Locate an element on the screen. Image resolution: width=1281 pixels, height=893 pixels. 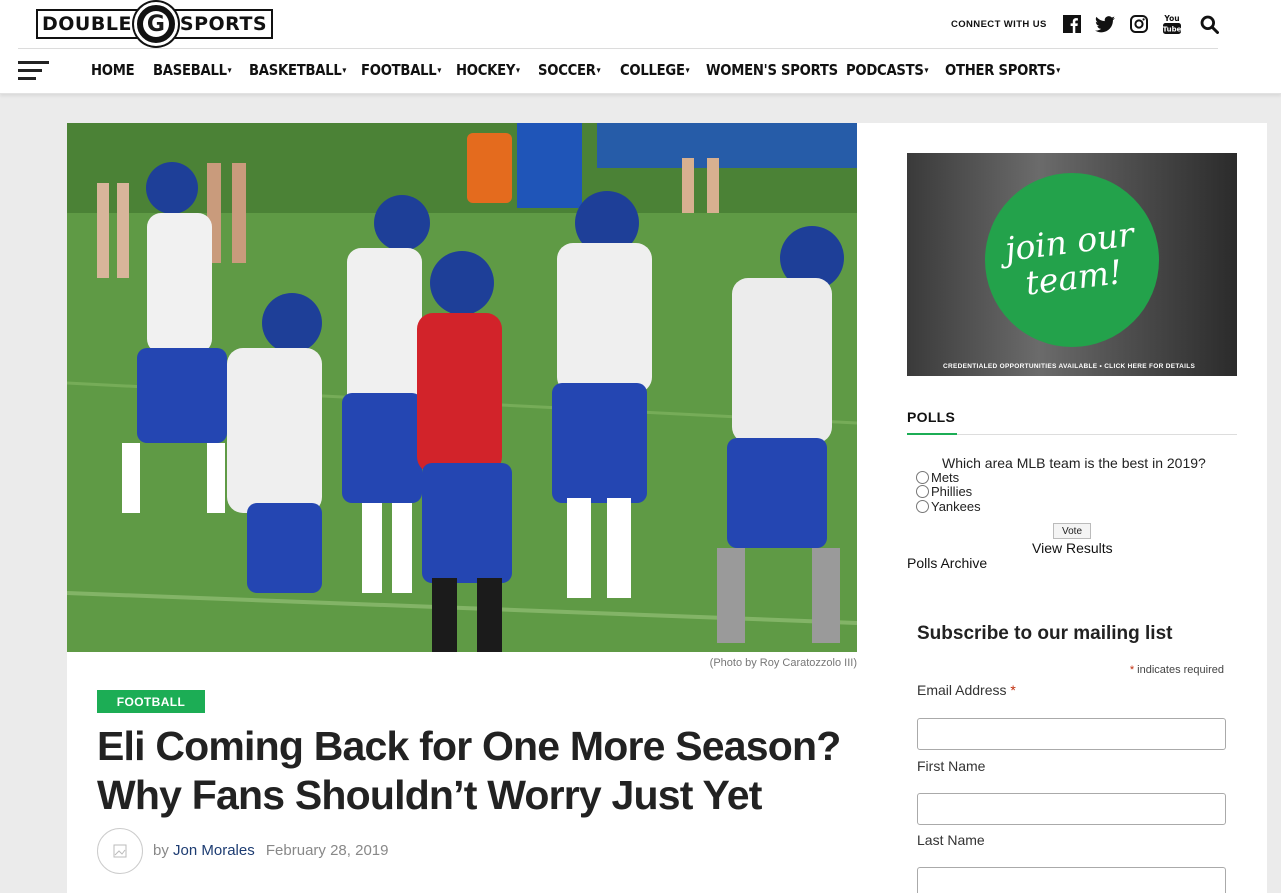
author-avatar is located at coordinates (120, 851).